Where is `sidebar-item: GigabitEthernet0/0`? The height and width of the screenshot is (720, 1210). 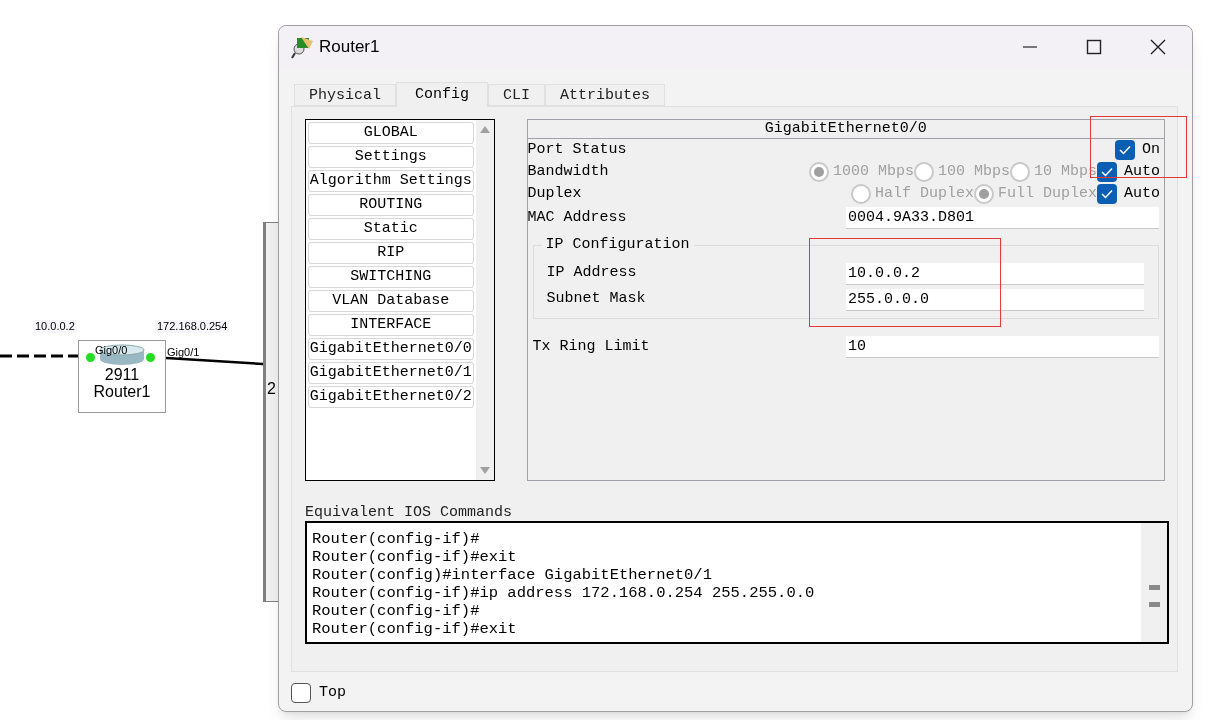 sidebar-item: GigabitEthernet0/0 is located at coordinates (391, 349).